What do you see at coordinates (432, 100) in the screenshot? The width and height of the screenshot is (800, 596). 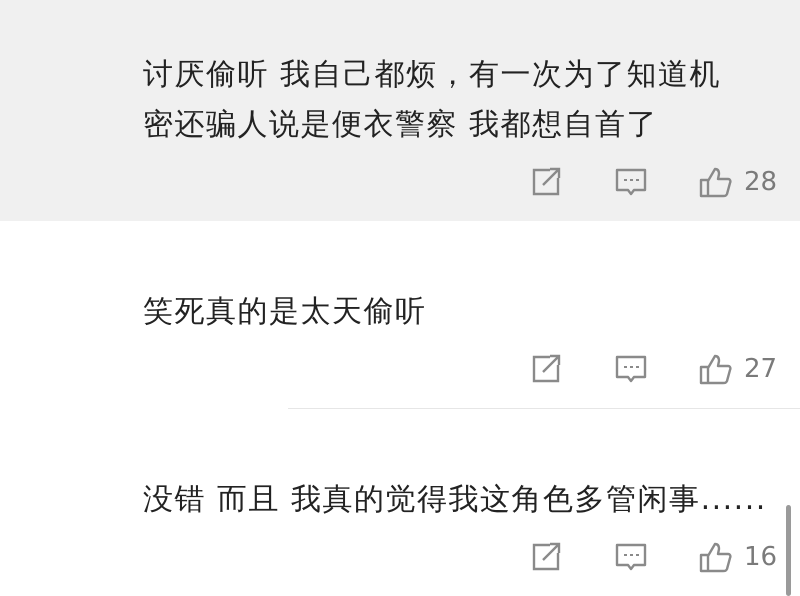 I see `comment-text: 讨厌偷听 我自己都烦，有一次为了知道机密还骗人说是便衣警察 我都想自首了` at bounding box center [432, 100].